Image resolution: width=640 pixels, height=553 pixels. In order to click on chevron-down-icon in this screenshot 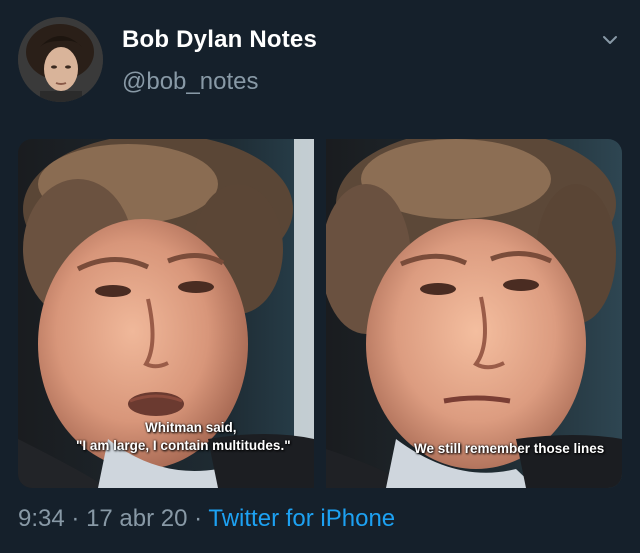, I will do `click(610, 40)`.